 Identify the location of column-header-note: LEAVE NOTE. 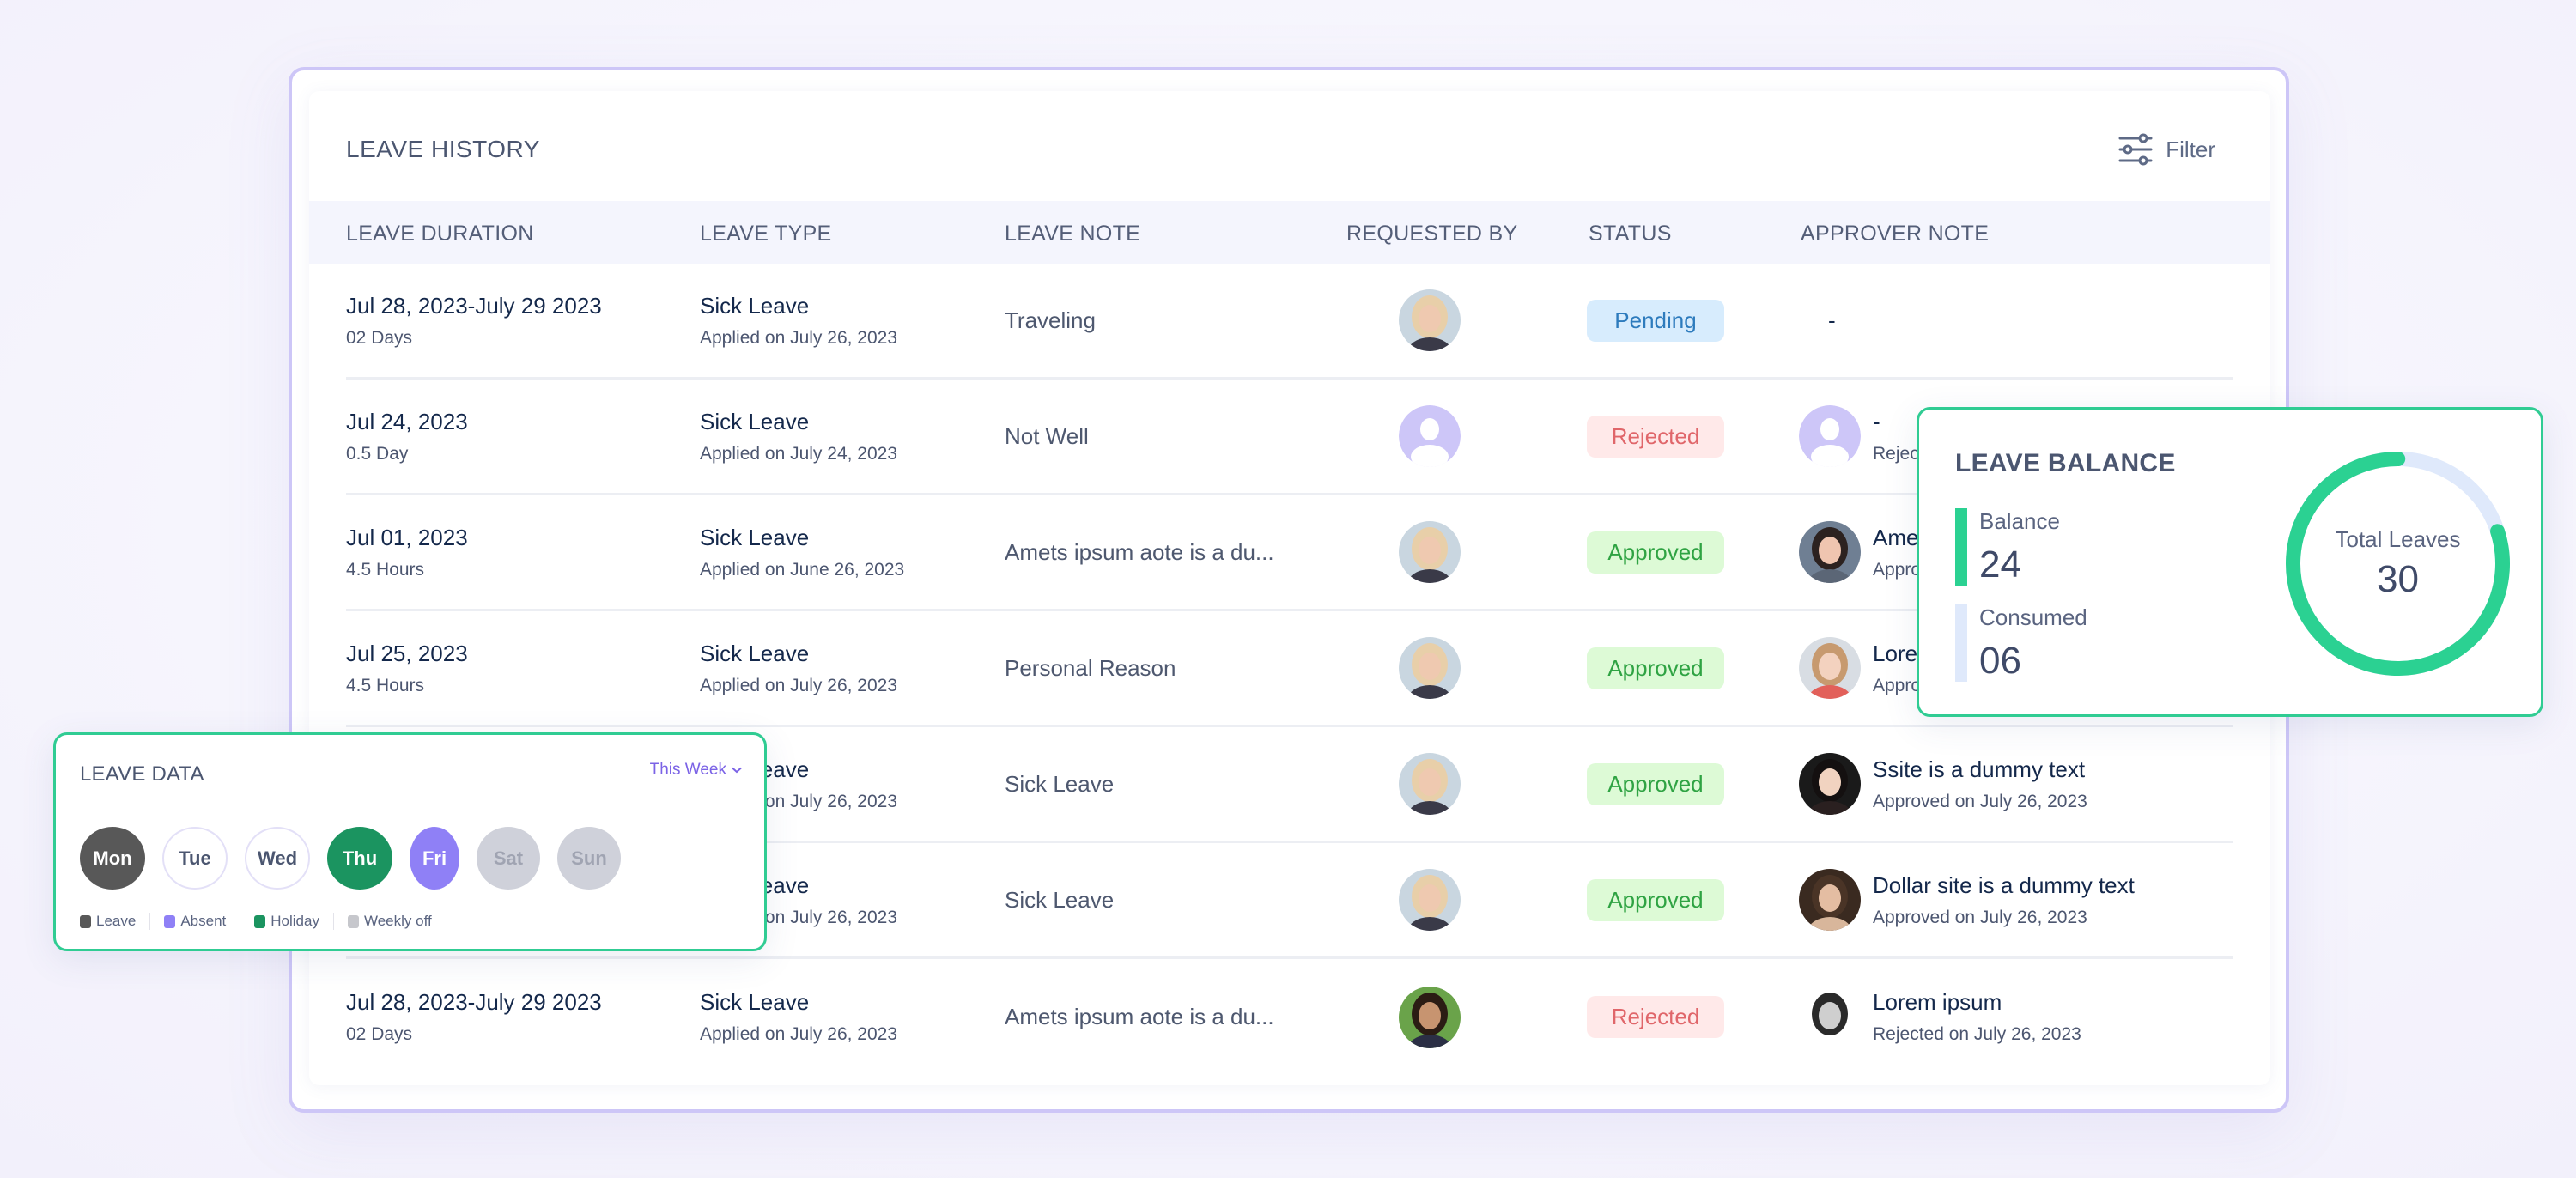
(1072, 234).